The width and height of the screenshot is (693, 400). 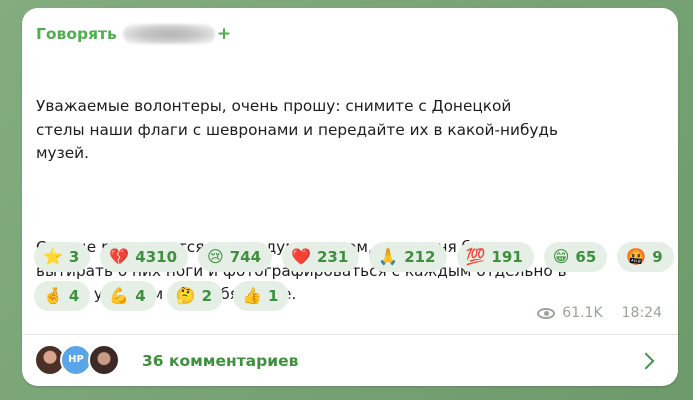 I want to click on reaction-hundred-points: 💯 191, so click(x=495, y=257).